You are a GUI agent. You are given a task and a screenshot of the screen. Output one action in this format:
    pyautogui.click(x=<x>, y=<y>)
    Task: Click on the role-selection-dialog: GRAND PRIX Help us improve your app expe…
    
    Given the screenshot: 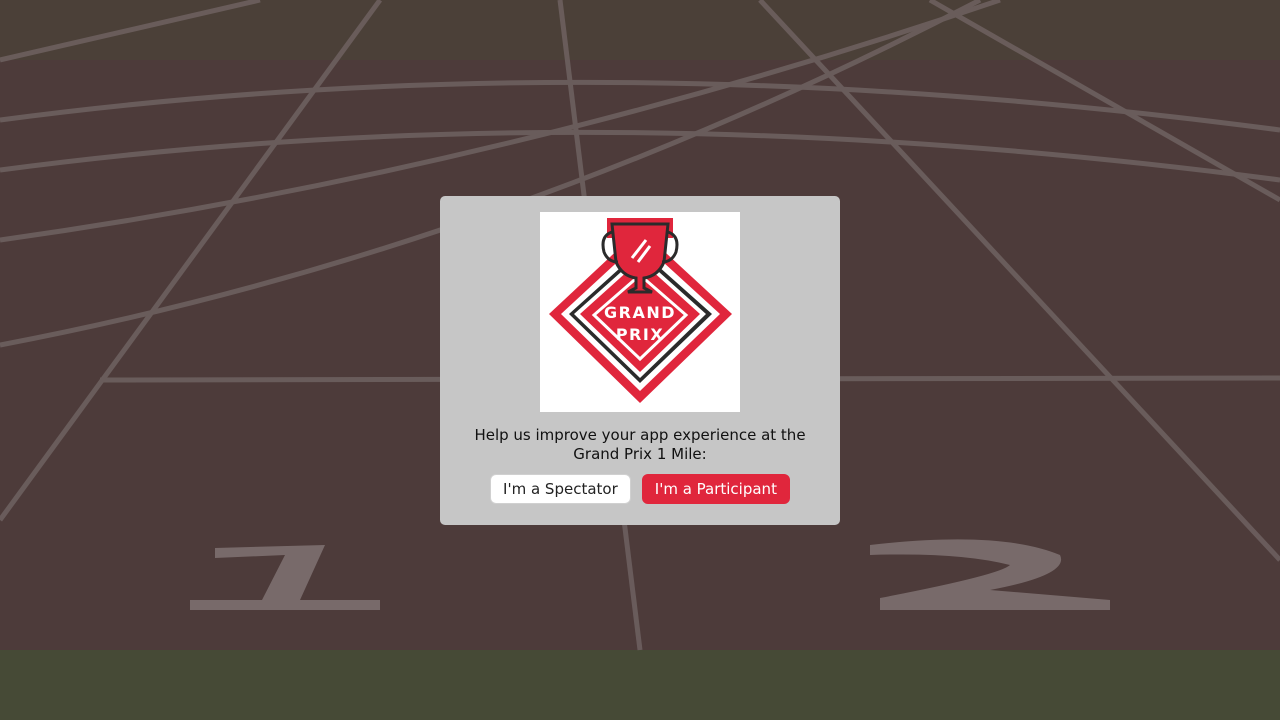 What is the action you would take?
    pyautogui.click(x=640, y=360)
    